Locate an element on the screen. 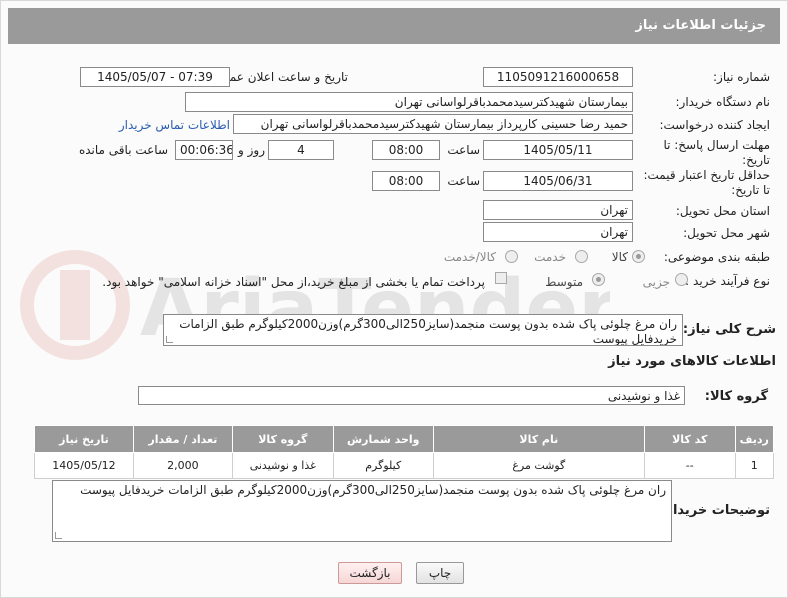 The height and width of the screenshot is (598, 788). process-radio-minor is located at coordinates (681, 279).